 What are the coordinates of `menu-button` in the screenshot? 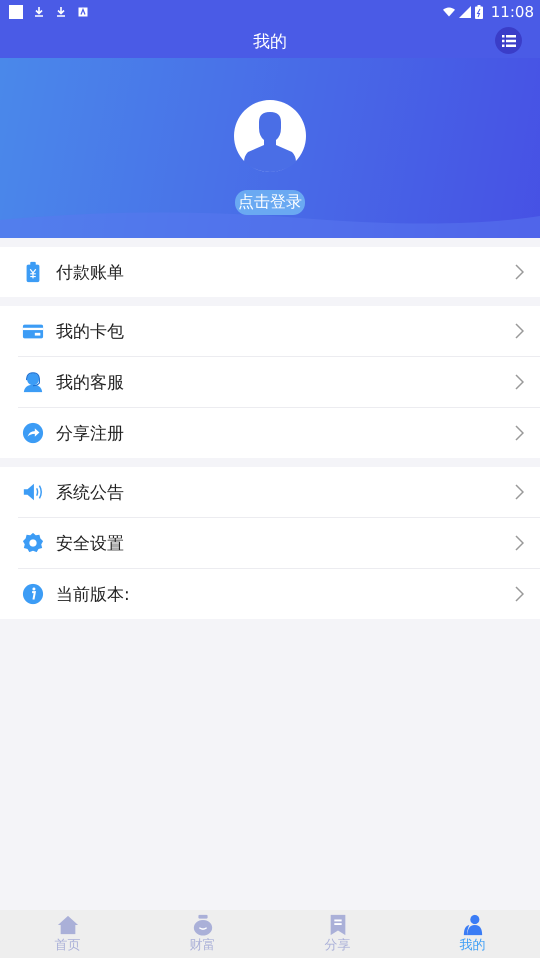 It's located at (508, 40).